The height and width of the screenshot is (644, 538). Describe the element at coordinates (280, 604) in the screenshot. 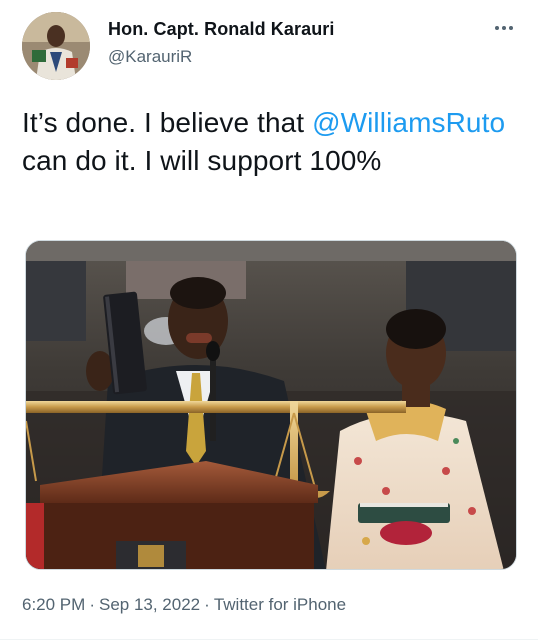

I see `tweet-source: Twitter for iPhone` at that location.